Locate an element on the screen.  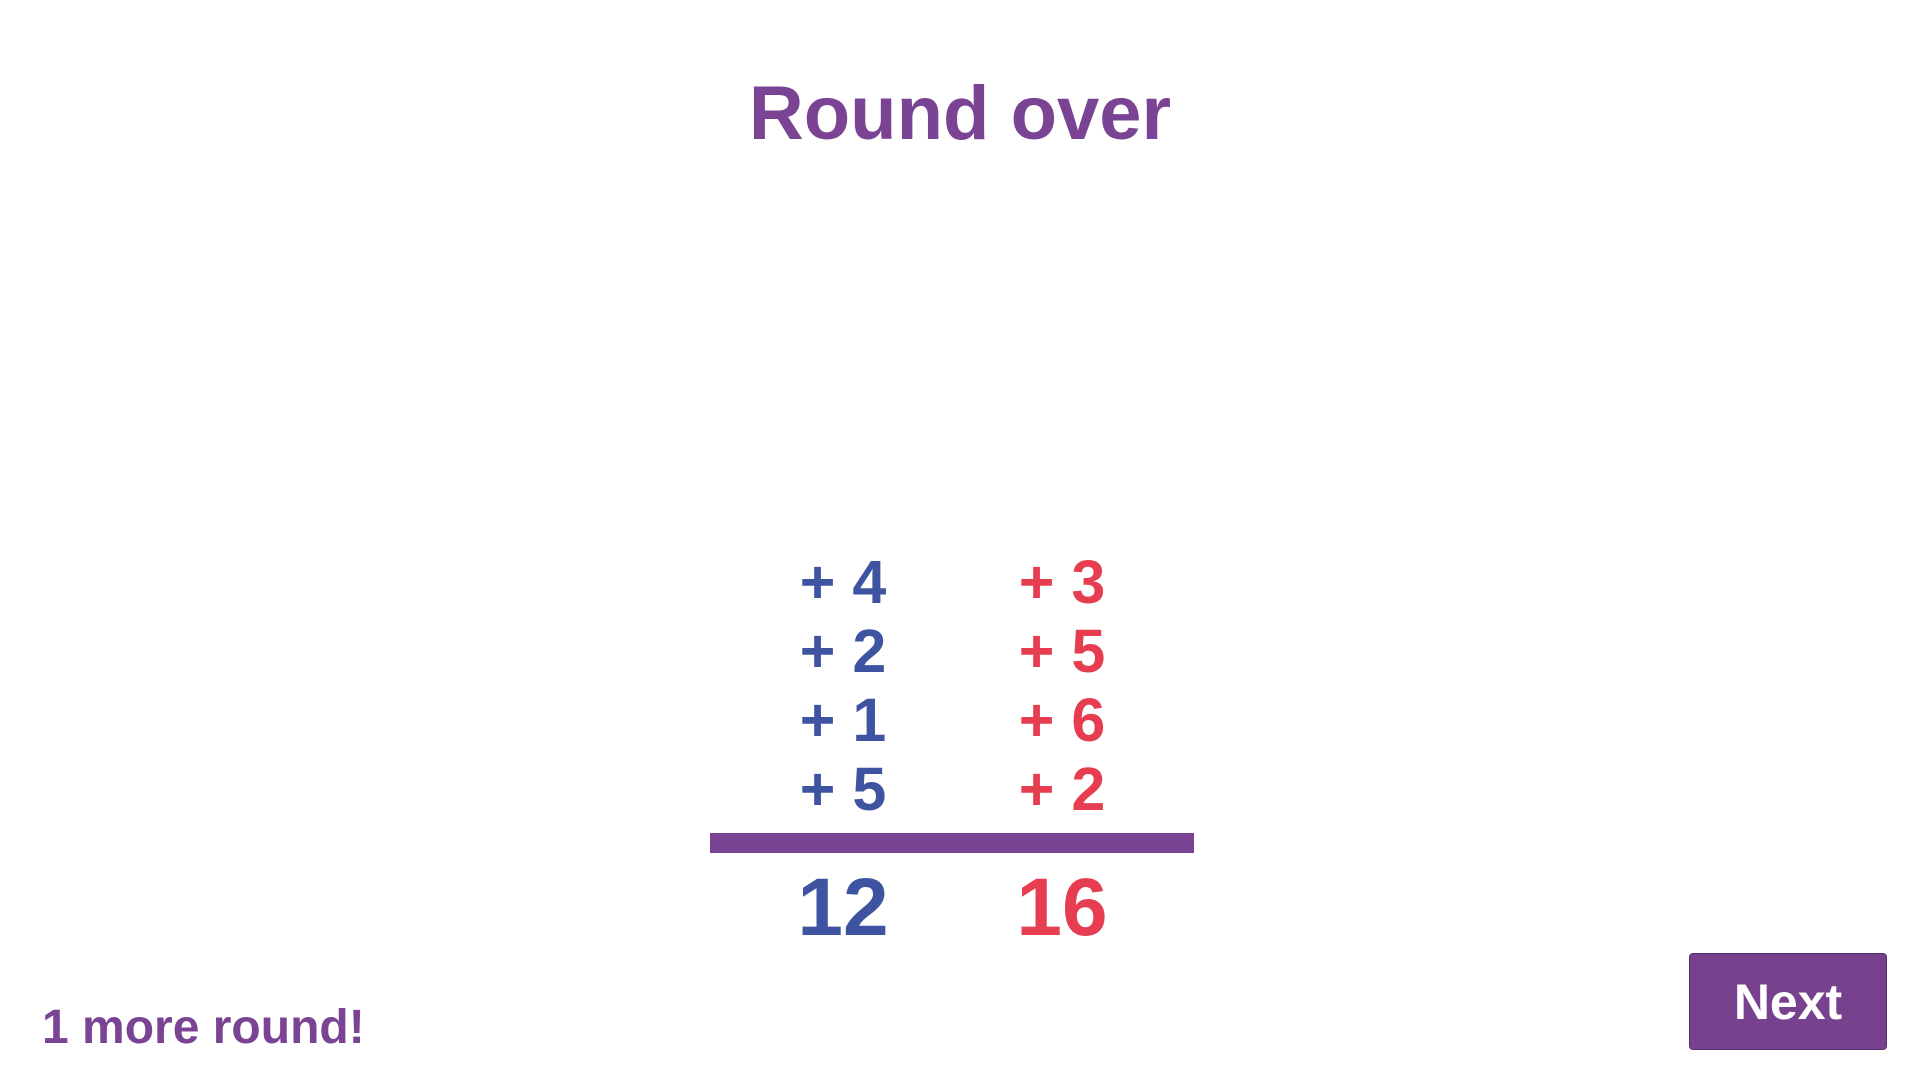
player-2-total: 16 is located at coordinates (1062, 907).